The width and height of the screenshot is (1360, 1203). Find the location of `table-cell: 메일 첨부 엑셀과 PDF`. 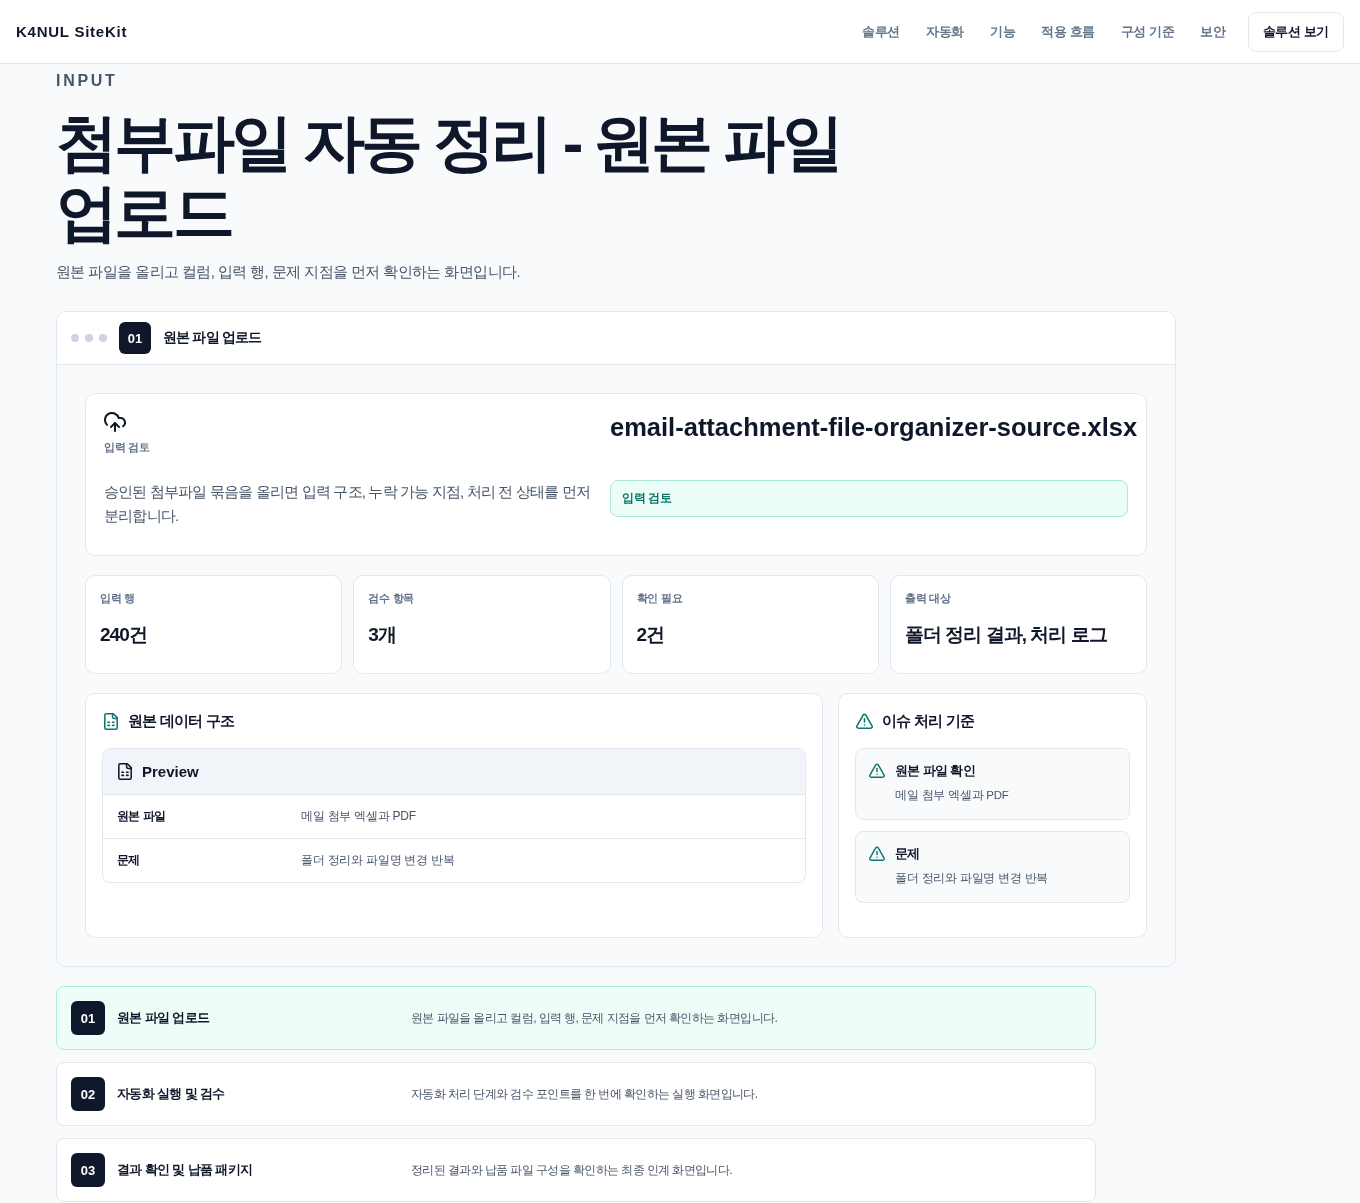

table-cell: 메일 첨부 엑셀과 PDF is located at coordinates (358, 816).